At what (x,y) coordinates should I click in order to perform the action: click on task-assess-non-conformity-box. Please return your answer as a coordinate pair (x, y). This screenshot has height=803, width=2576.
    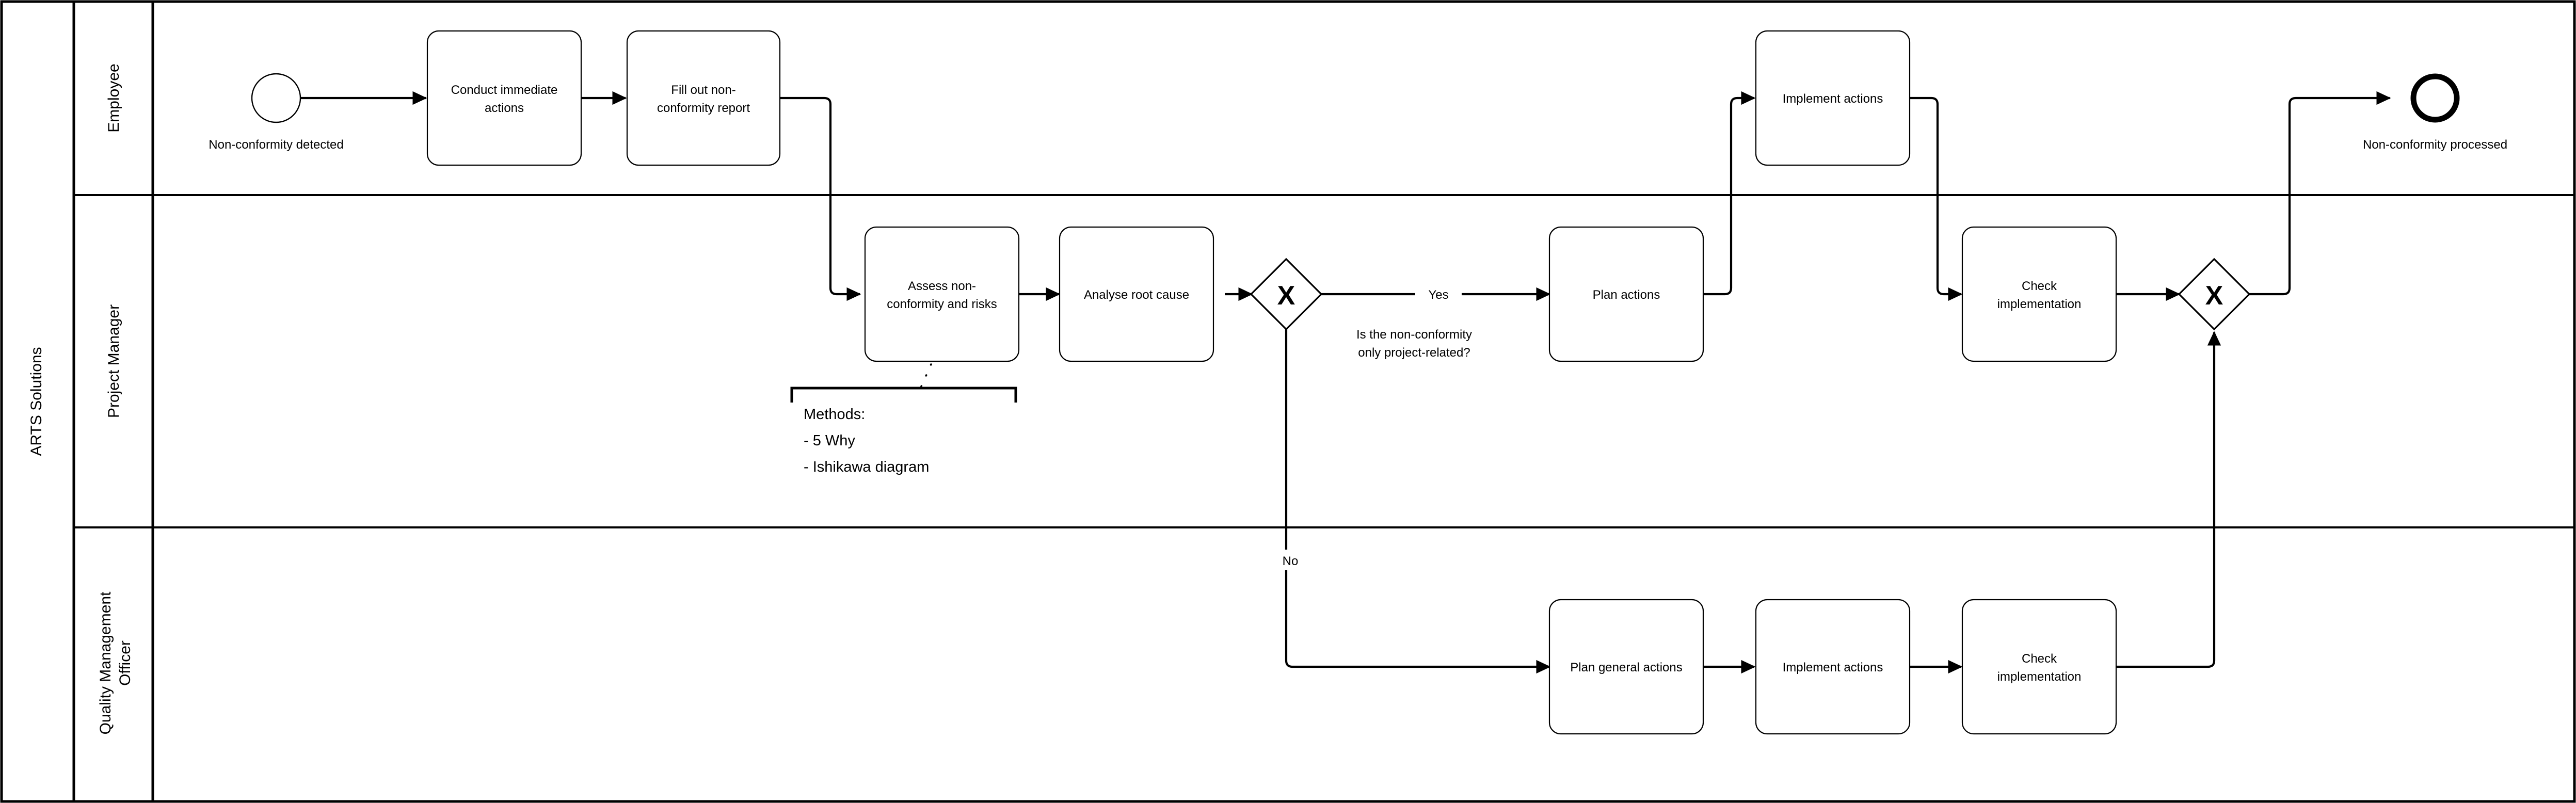
    Looking at the image, I should click on (942, 294).